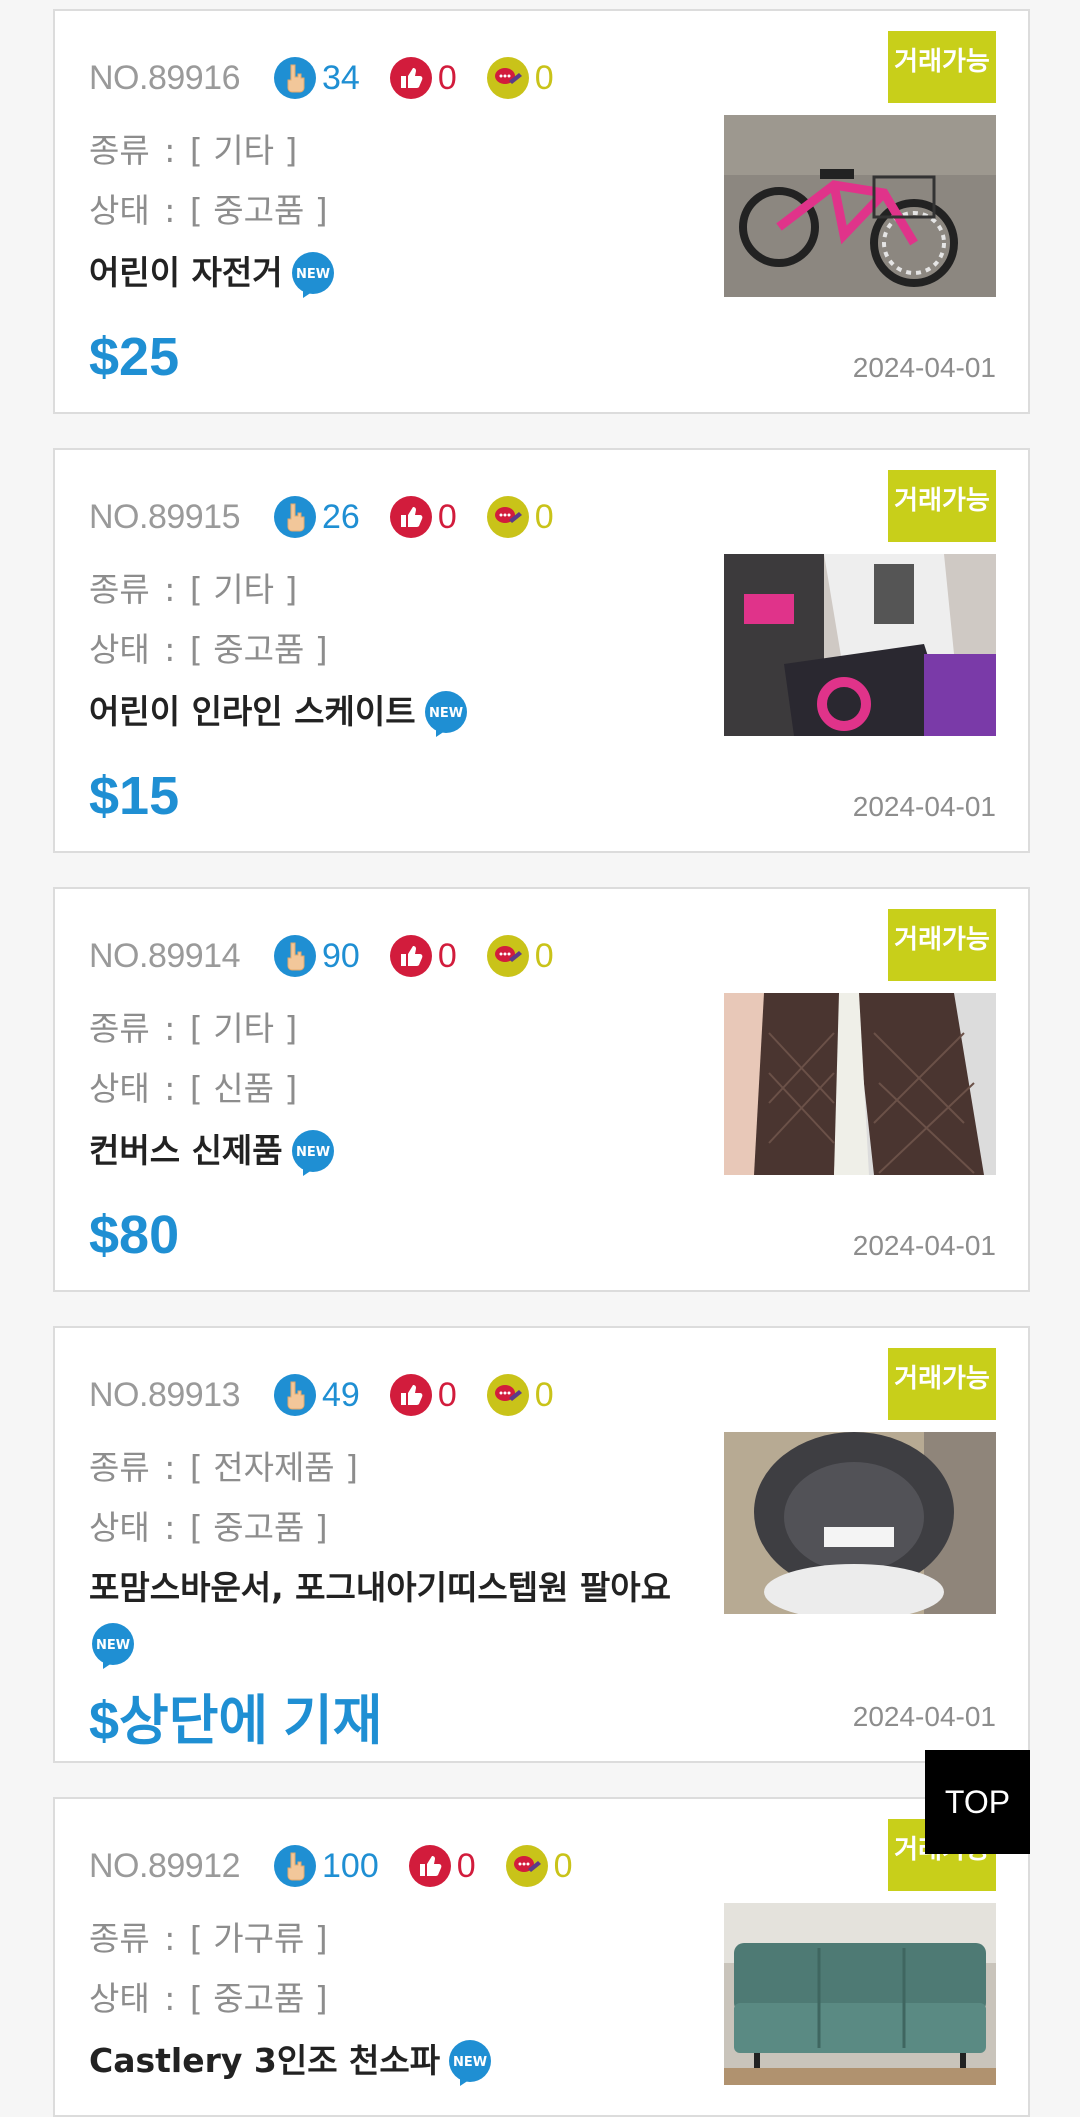 The height and width of the screenshot is (2117, 1080). Describe the element at coordinates (394, 712) in the screenshot. I see `listing-title: 어린이 인라인 스케이트 NEW` at that location.